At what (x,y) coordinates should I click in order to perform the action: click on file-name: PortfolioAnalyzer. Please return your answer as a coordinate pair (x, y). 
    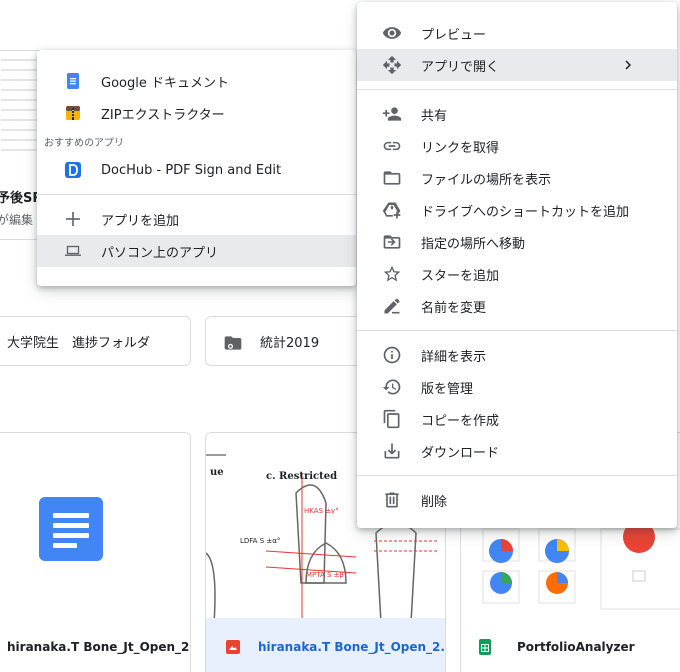
    Looking at the image, I should click on (576, 647).